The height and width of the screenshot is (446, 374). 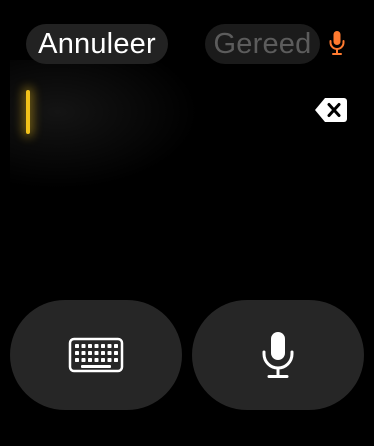 What do you see at coordinates (28, 112) in the screenshot?
I see `text-cursor` at bounding box center [28, 112].